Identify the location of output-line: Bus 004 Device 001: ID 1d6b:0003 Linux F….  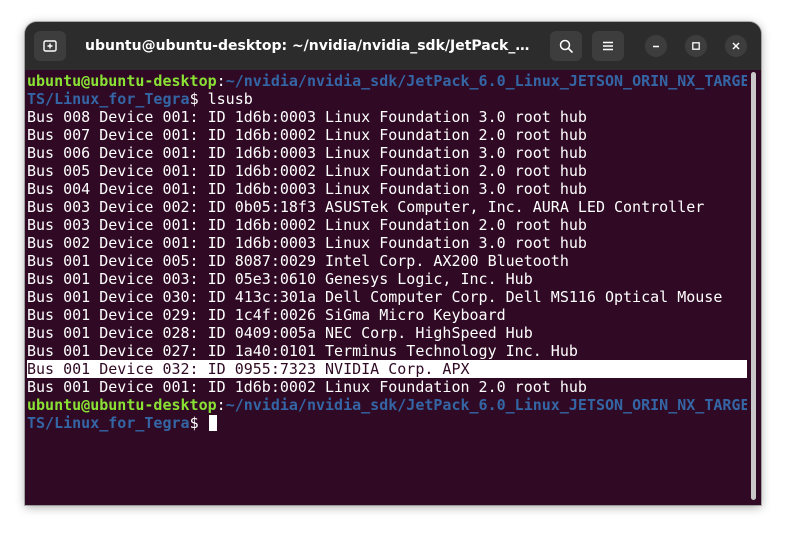
(307, 189).